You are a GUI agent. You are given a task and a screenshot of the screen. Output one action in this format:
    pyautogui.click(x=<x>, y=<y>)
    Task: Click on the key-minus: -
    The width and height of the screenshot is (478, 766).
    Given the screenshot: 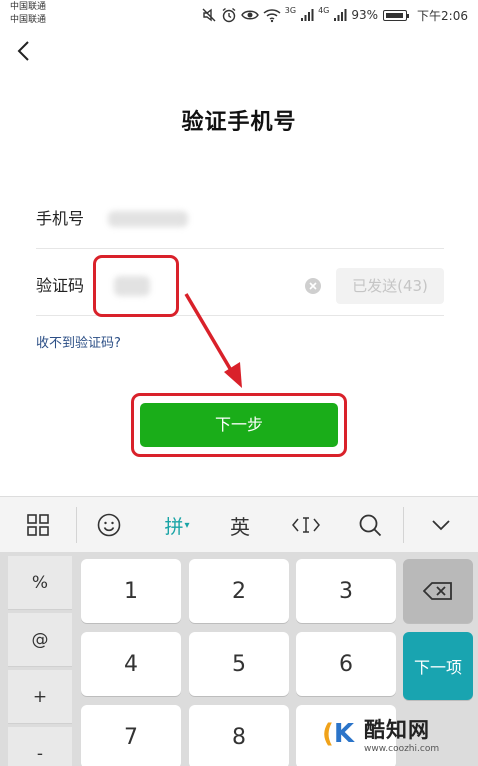 What is the action you would take?
    pyautogui.click(x=40, y=746)
    